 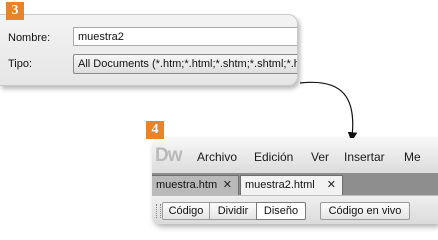 What do you see at coordinates (217, 157) in the screenshot?
I see `menu-archivo: Archivo` at bounding box center [217, 157].